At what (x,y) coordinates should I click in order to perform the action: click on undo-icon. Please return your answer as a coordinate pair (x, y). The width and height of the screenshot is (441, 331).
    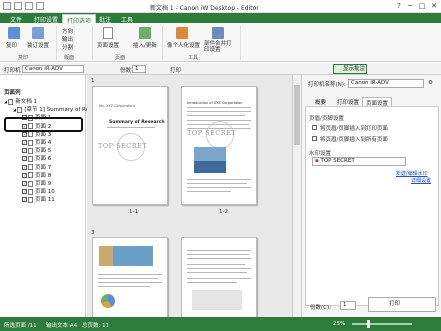
    Looking at the image, I should click on (29, 6).